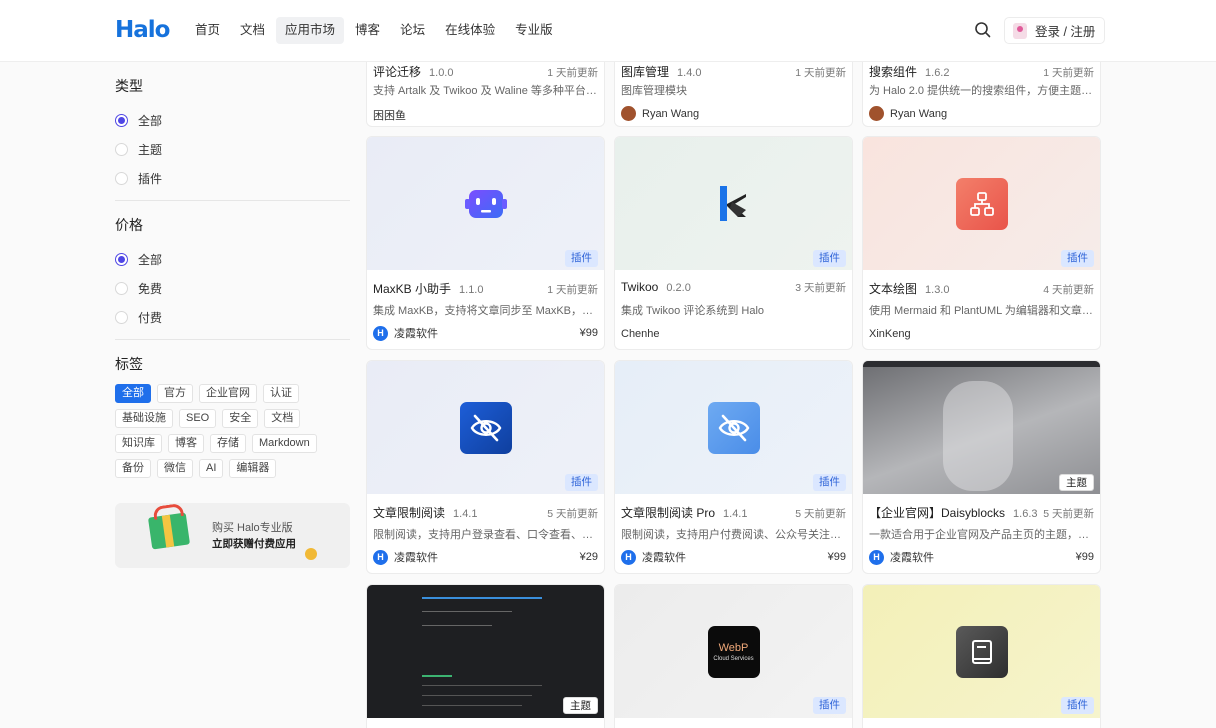  What do you see at coordinates (121, 259) in the screenshot?
I see `radio-checked-icon` at bounding box center [121, 259].